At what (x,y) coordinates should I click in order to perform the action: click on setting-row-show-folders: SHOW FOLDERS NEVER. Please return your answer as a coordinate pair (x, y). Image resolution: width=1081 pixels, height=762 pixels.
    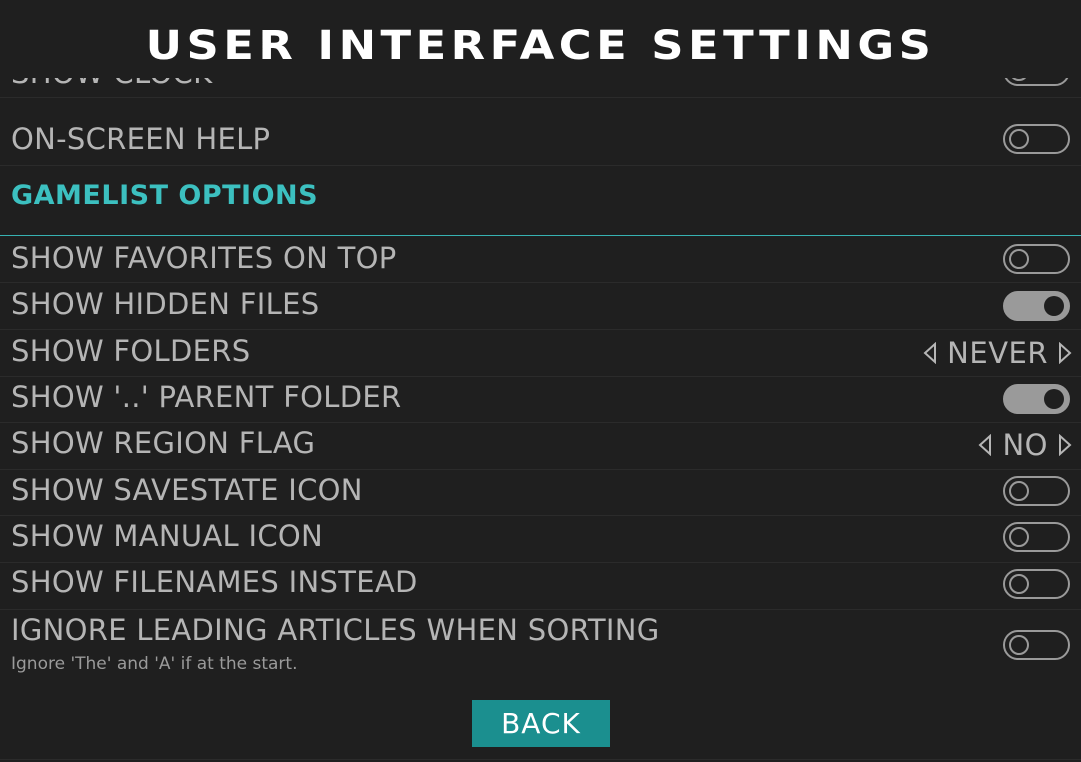
    Looking at the image, I should click on (540, 353).